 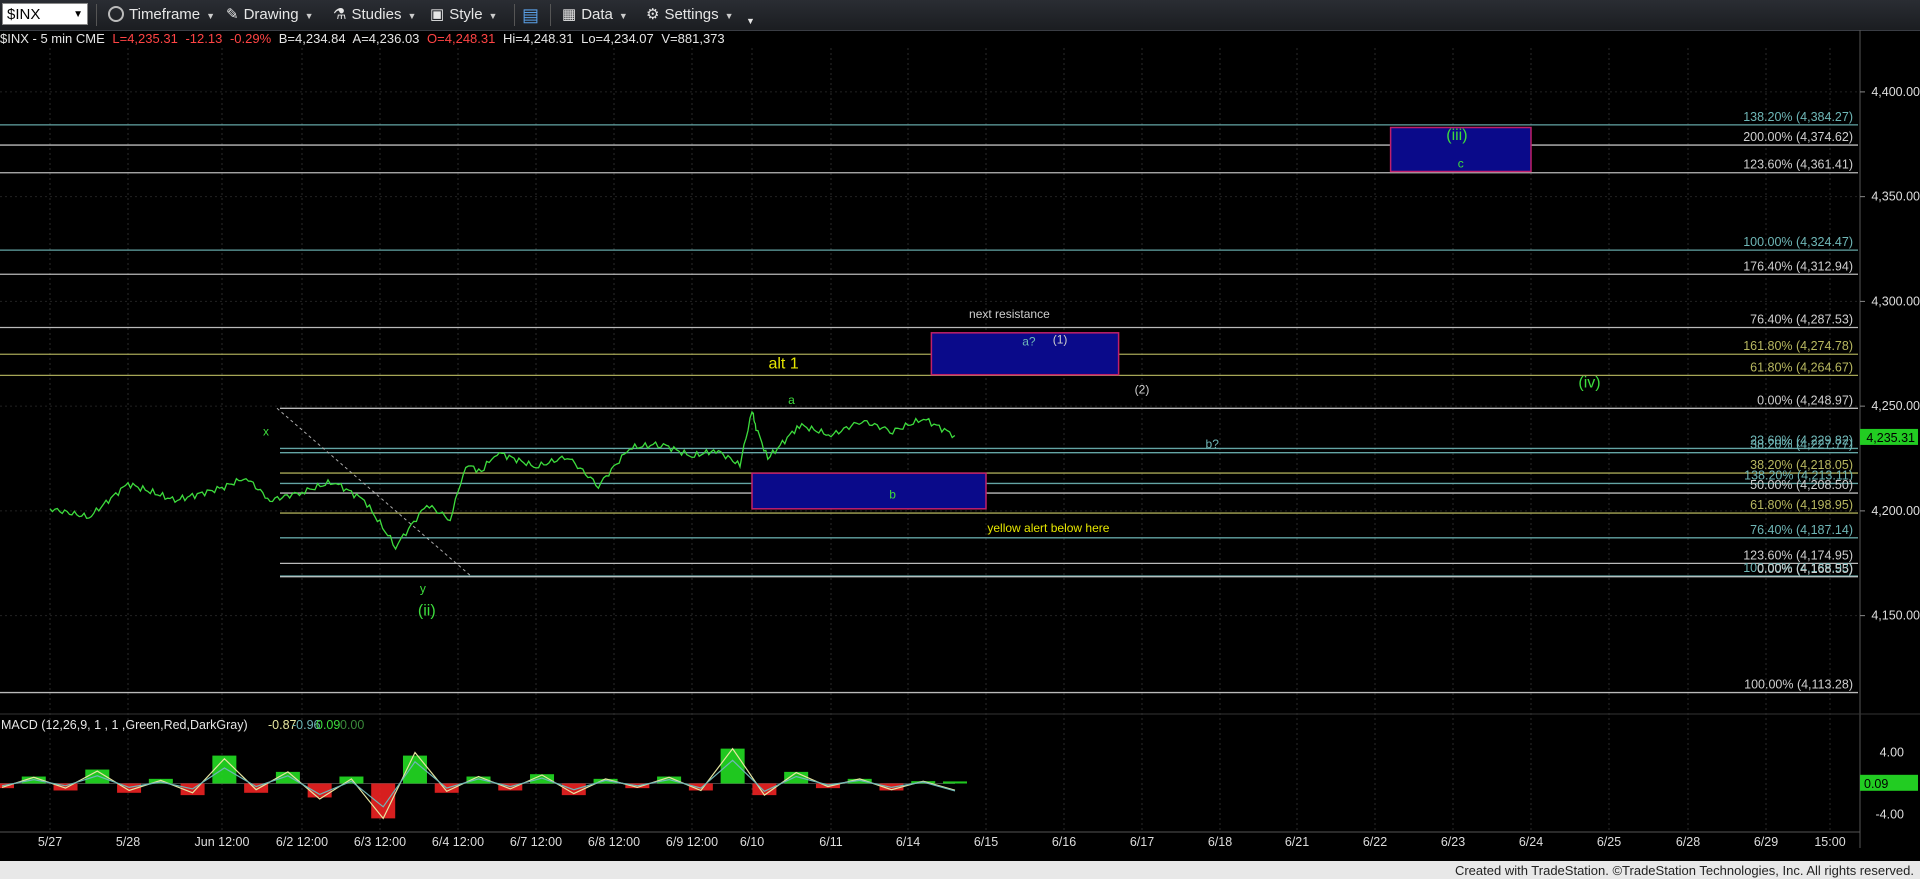 What do you see at coordinates (692, 842) in the screenshot?
I see `time-axis-label: 6/9 12:00` at bounding box center [692, 842].